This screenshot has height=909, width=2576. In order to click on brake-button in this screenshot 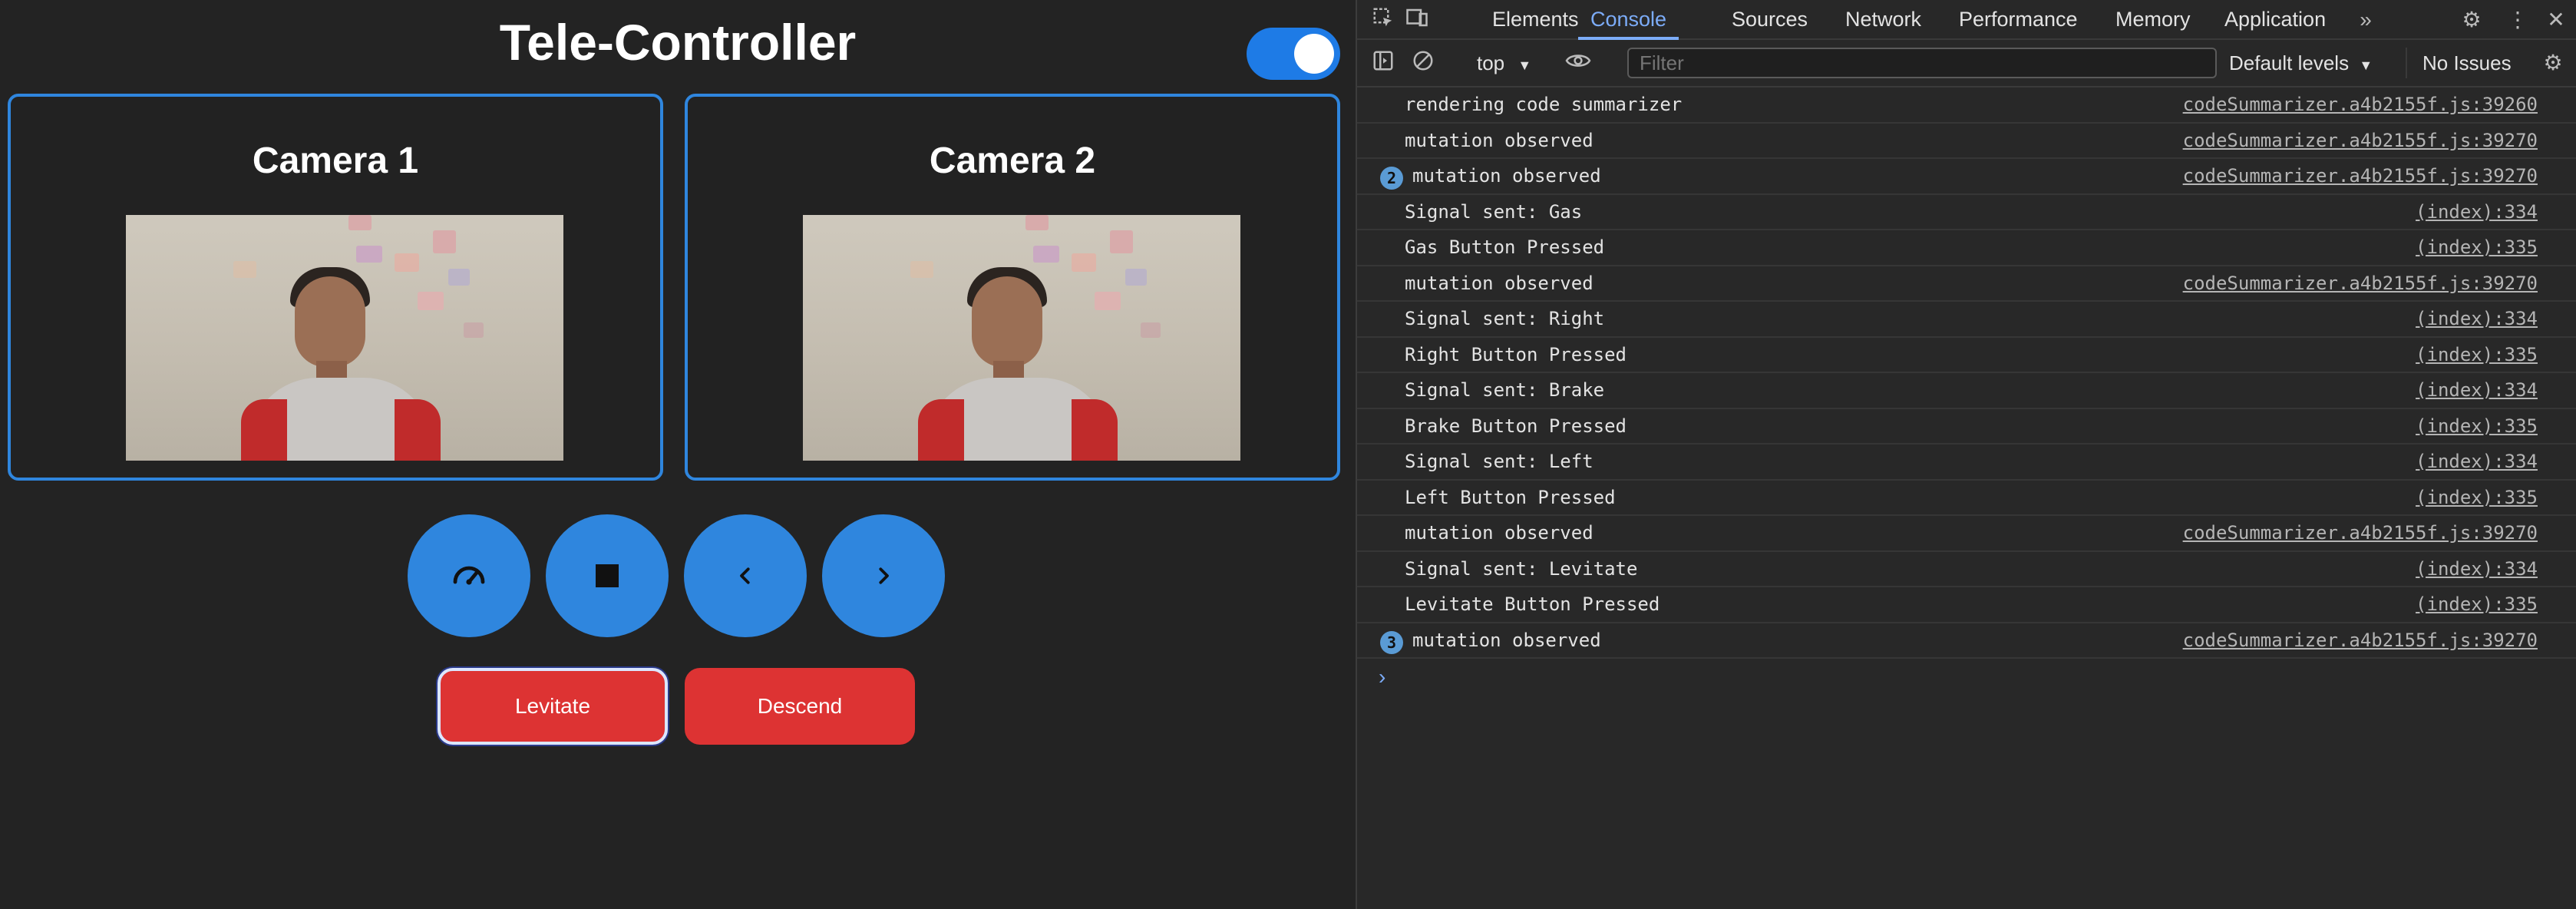, I will do `click(607, 575)`.